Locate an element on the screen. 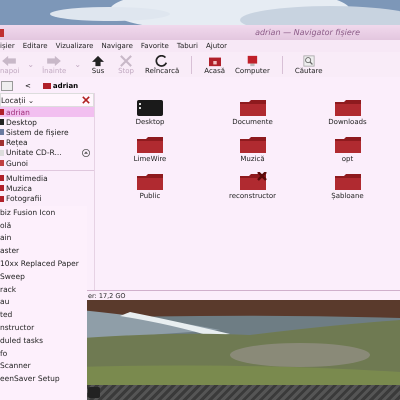 The image size is (400, 400). window-icon is located at coordinates (2, 32).